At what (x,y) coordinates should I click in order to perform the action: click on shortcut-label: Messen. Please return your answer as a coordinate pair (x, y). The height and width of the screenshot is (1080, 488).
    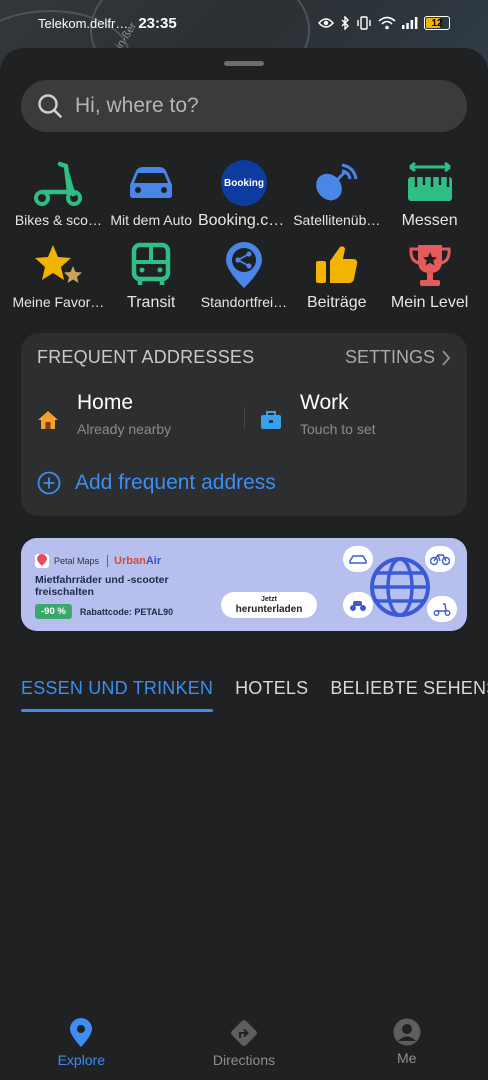
    Looking at the image, I should click on (429, 220).